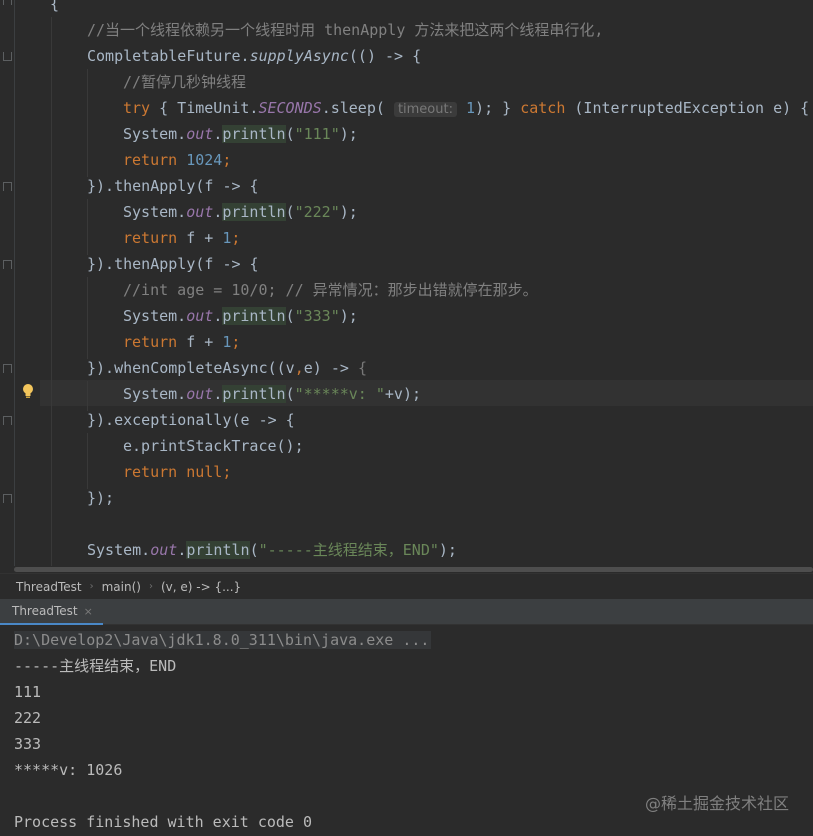 The height and width of the screenshot is (836, 813). What do you see at coordinates (163, 822) in the screenshot?
I see `console-line: Process finished with exit code 0` at bounding box center [163, 822].